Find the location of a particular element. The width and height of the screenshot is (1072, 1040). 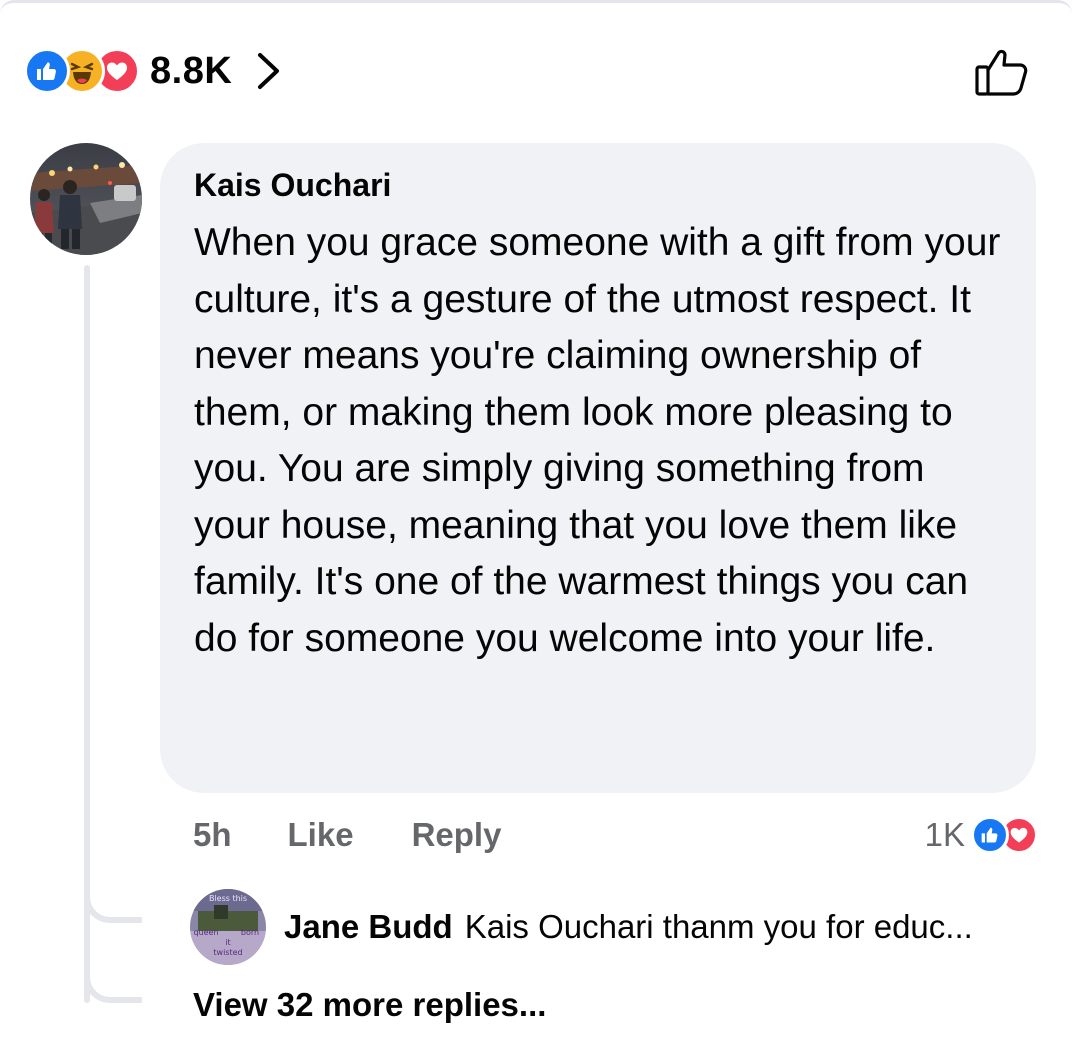

thumbs-up-icon is located at coordinates (1002, 71).